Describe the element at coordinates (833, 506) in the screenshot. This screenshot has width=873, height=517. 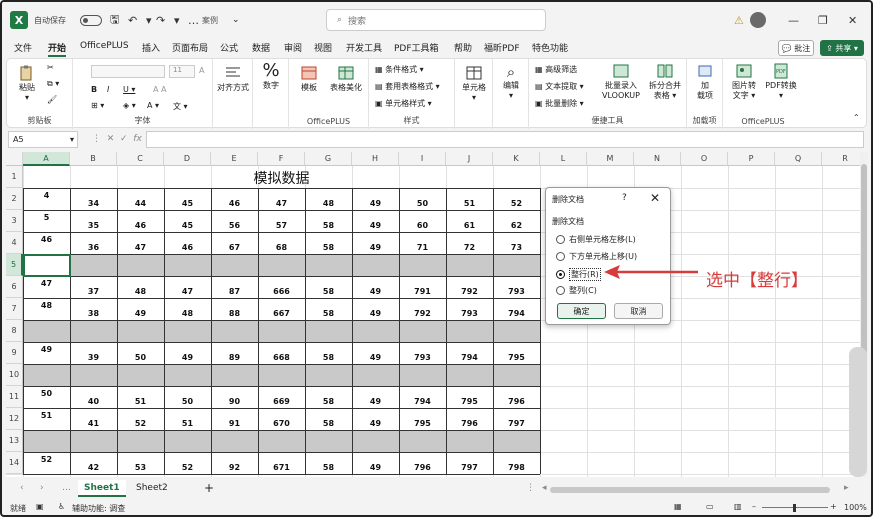
I see `zoom-in-icon: +` at that location.